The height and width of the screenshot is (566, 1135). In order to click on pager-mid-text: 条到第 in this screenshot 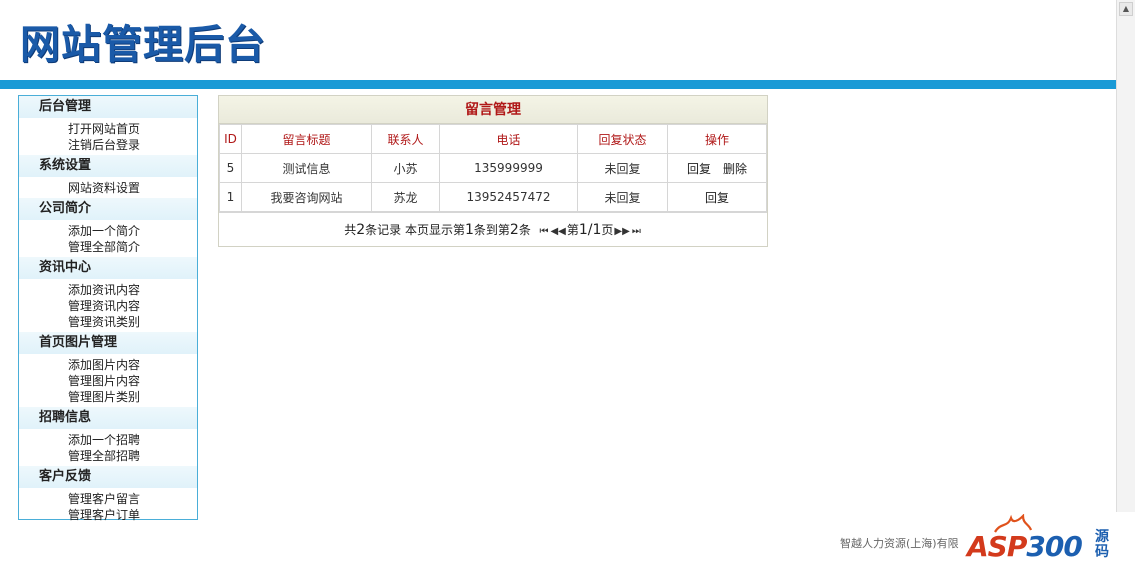, I will do `click(491, 230)`.